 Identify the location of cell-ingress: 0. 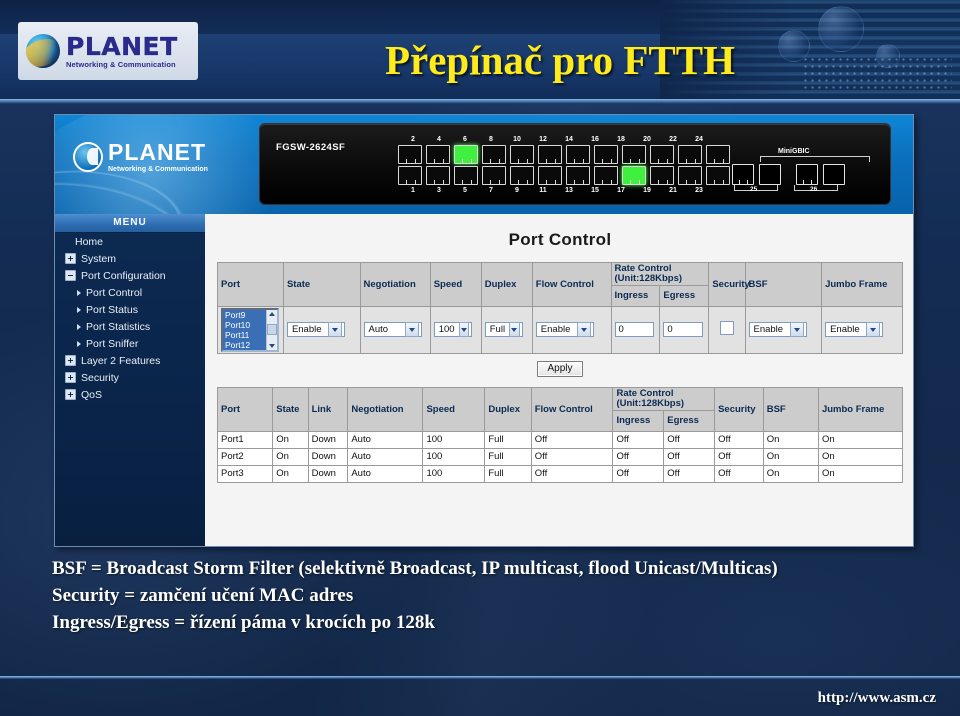
(635, 329).